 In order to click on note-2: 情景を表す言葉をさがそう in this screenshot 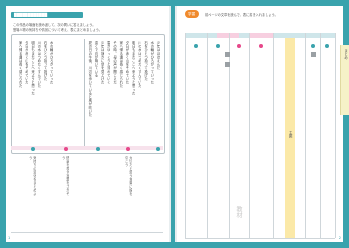, I will do `click(65, 176)`.